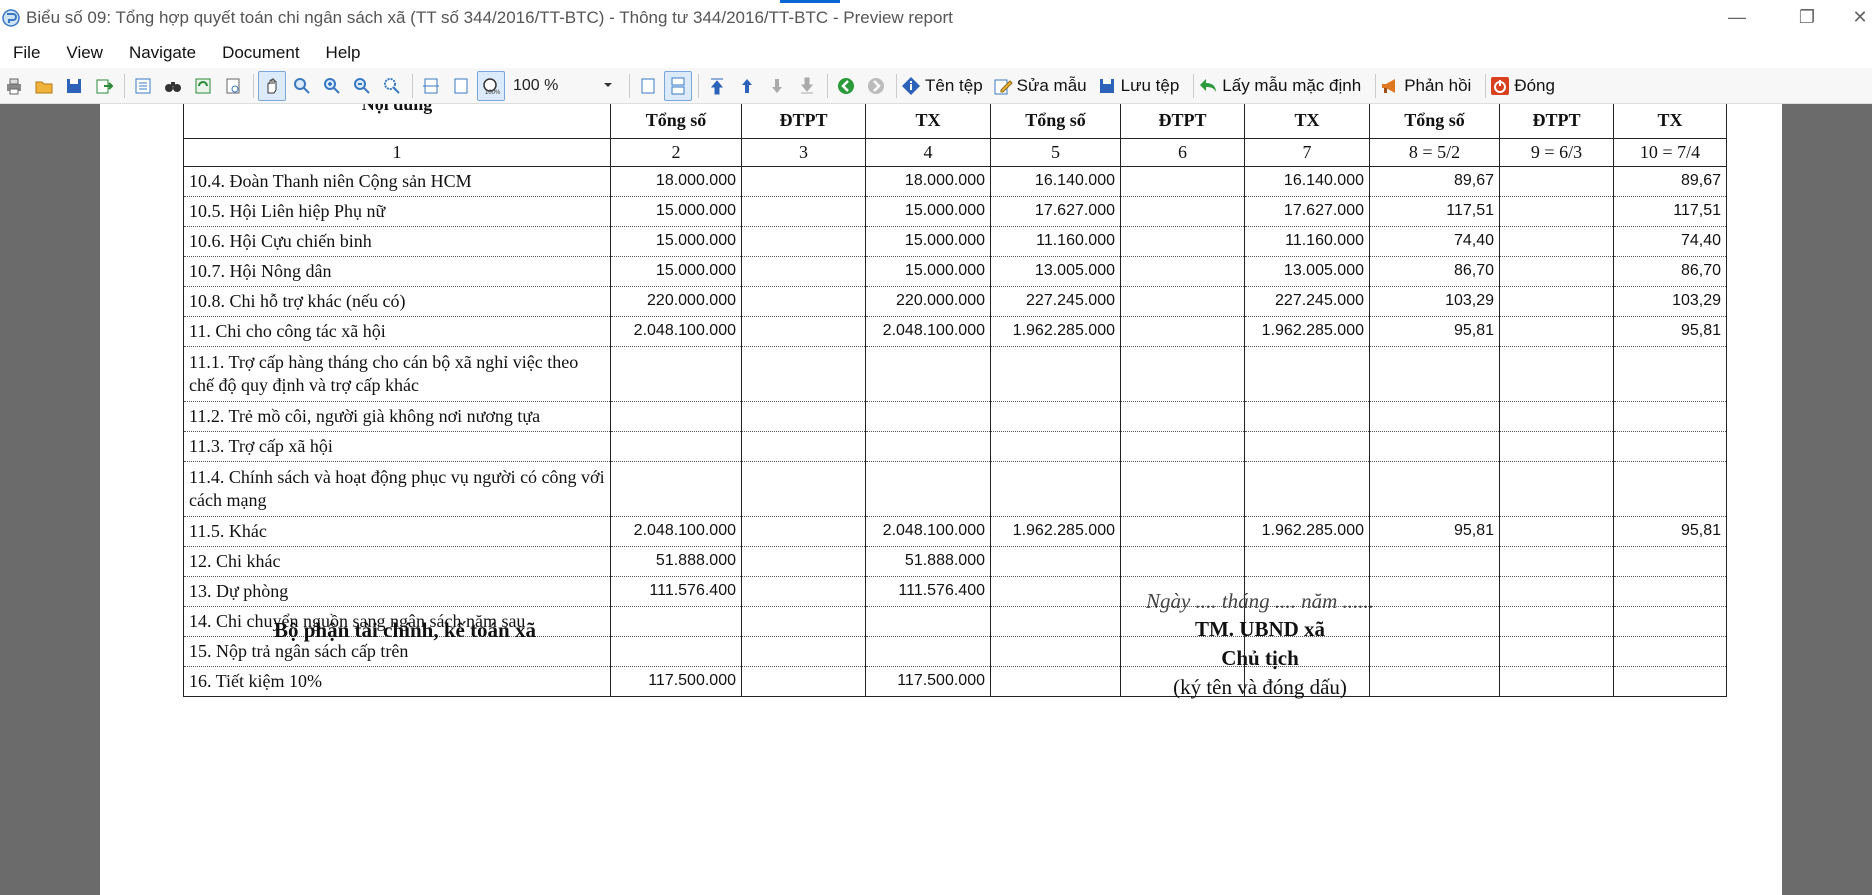 The width and height of the screenshot is (1872, 895). I want to click on value-cell: 17.627.000, so click(1307, 211).